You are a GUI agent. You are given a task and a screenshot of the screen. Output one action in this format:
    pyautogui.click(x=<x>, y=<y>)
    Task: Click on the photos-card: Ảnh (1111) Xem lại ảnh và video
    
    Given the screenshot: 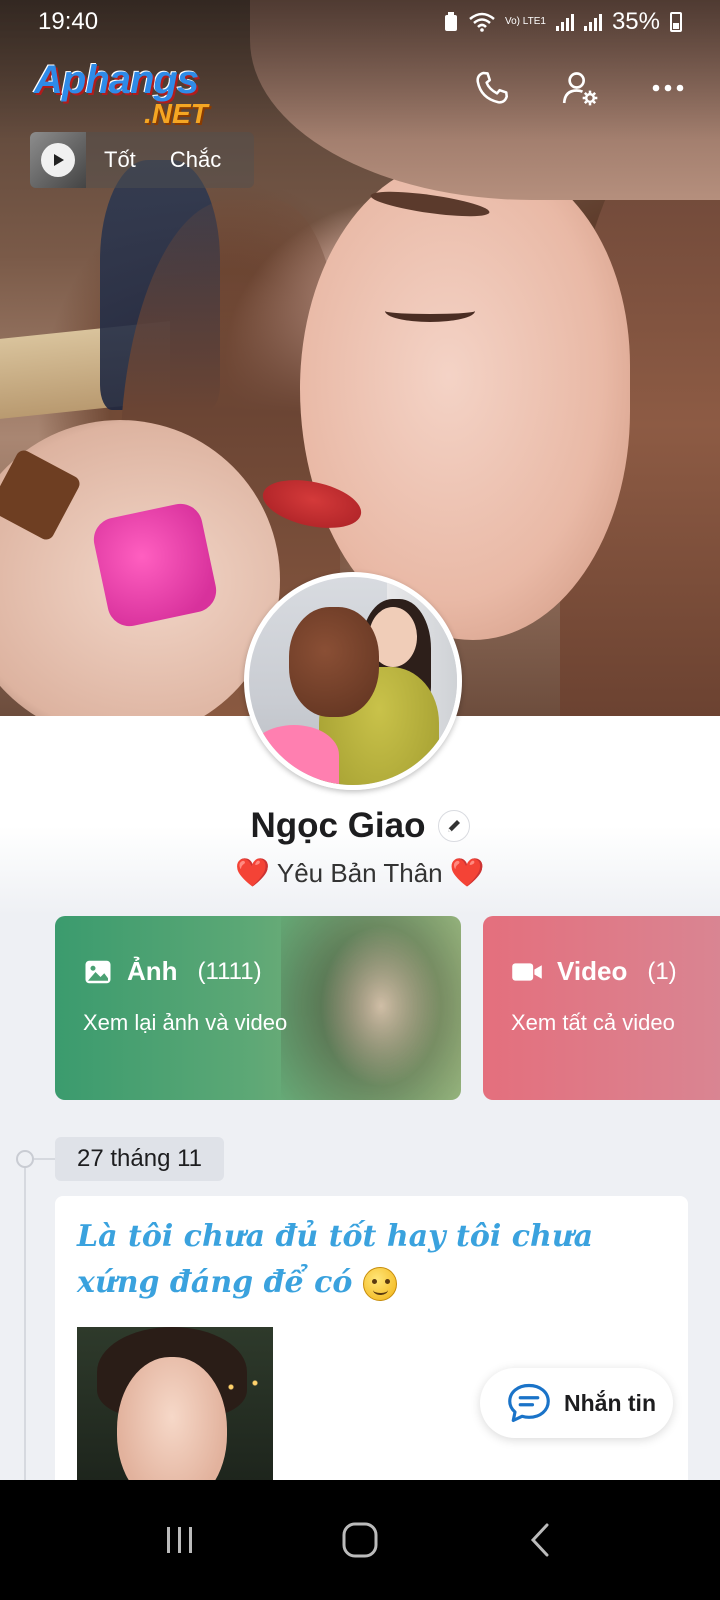 What is the action you would take?
    pyautogui.click(x=258, y=1008)
    